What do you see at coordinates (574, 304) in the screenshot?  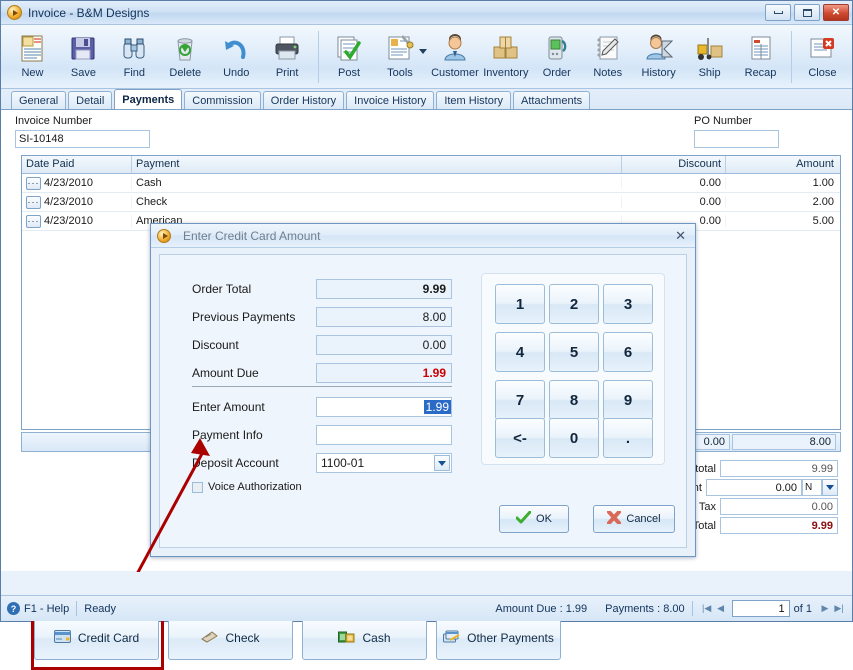 I see `keypad-key-2: 2` at bounding box center [574, 304].